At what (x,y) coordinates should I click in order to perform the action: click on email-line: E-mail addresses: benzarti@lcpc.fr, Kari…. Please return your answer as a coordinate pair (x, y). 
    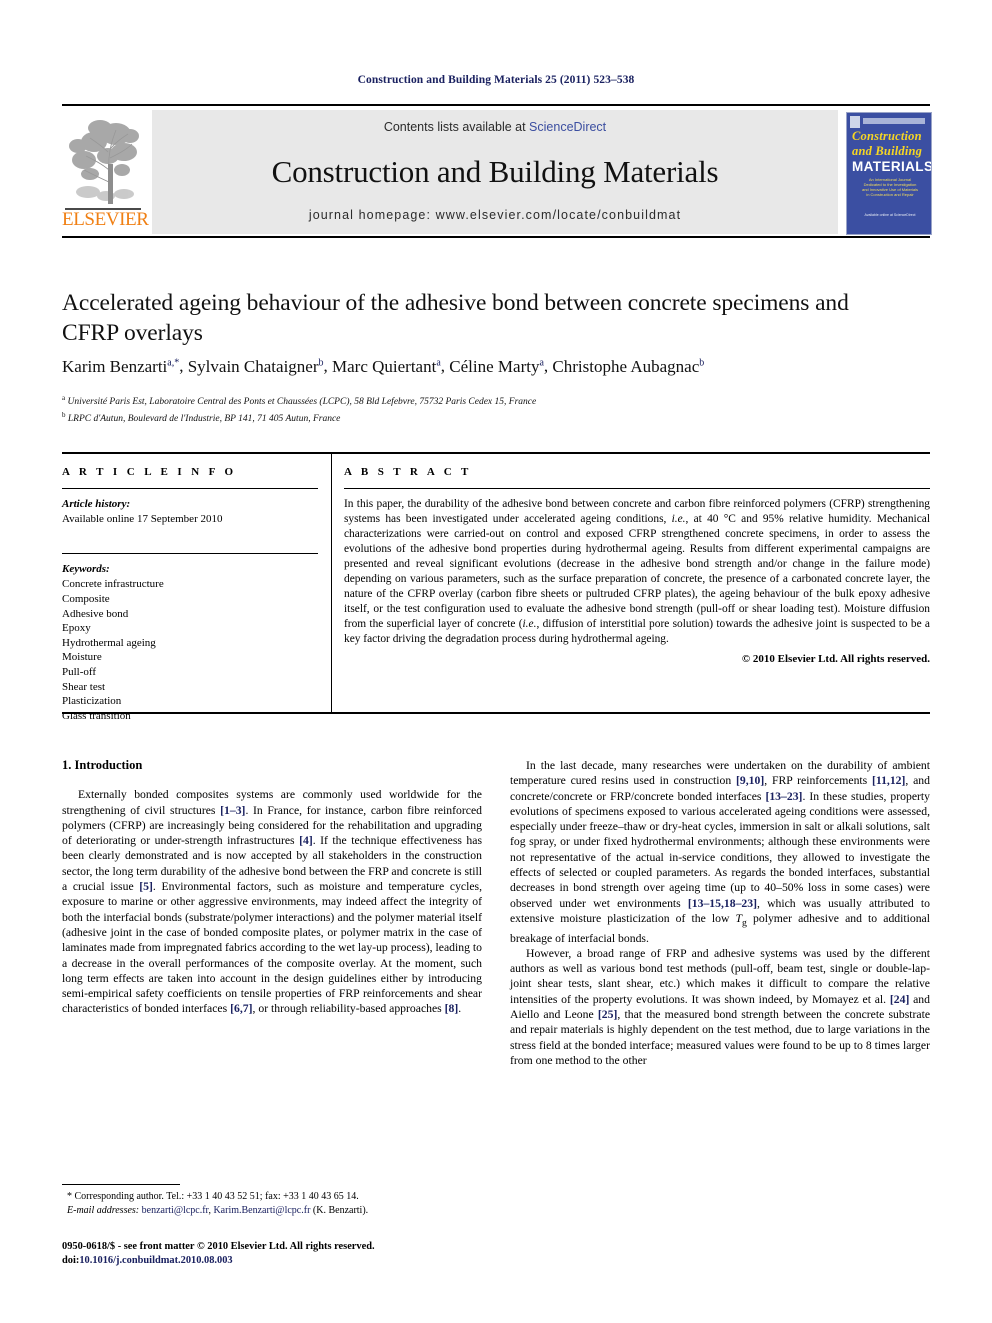
    Looking at the image, I should click on (218, 1210).